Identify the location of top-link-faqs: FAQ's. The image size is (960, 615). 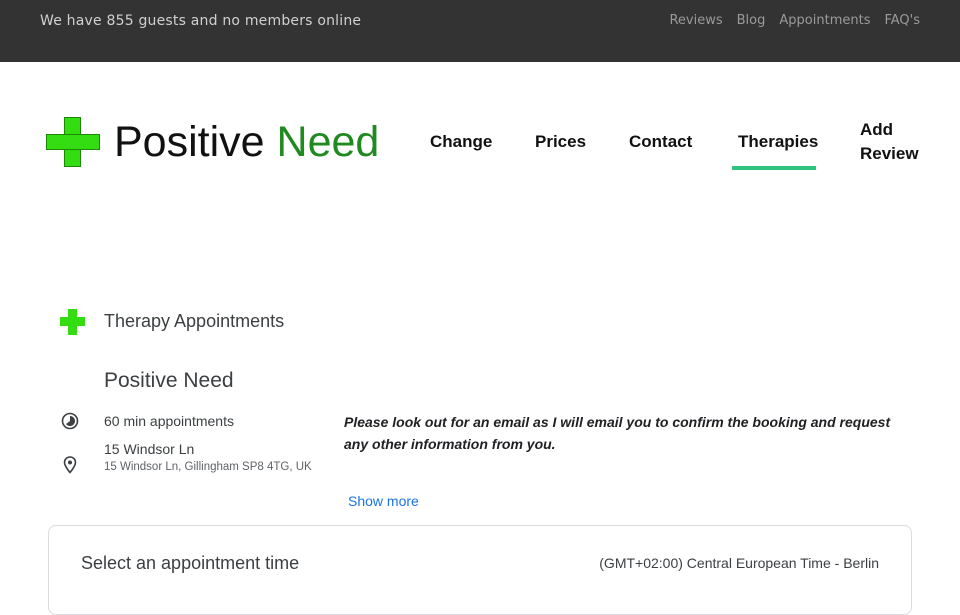
(902, 20).